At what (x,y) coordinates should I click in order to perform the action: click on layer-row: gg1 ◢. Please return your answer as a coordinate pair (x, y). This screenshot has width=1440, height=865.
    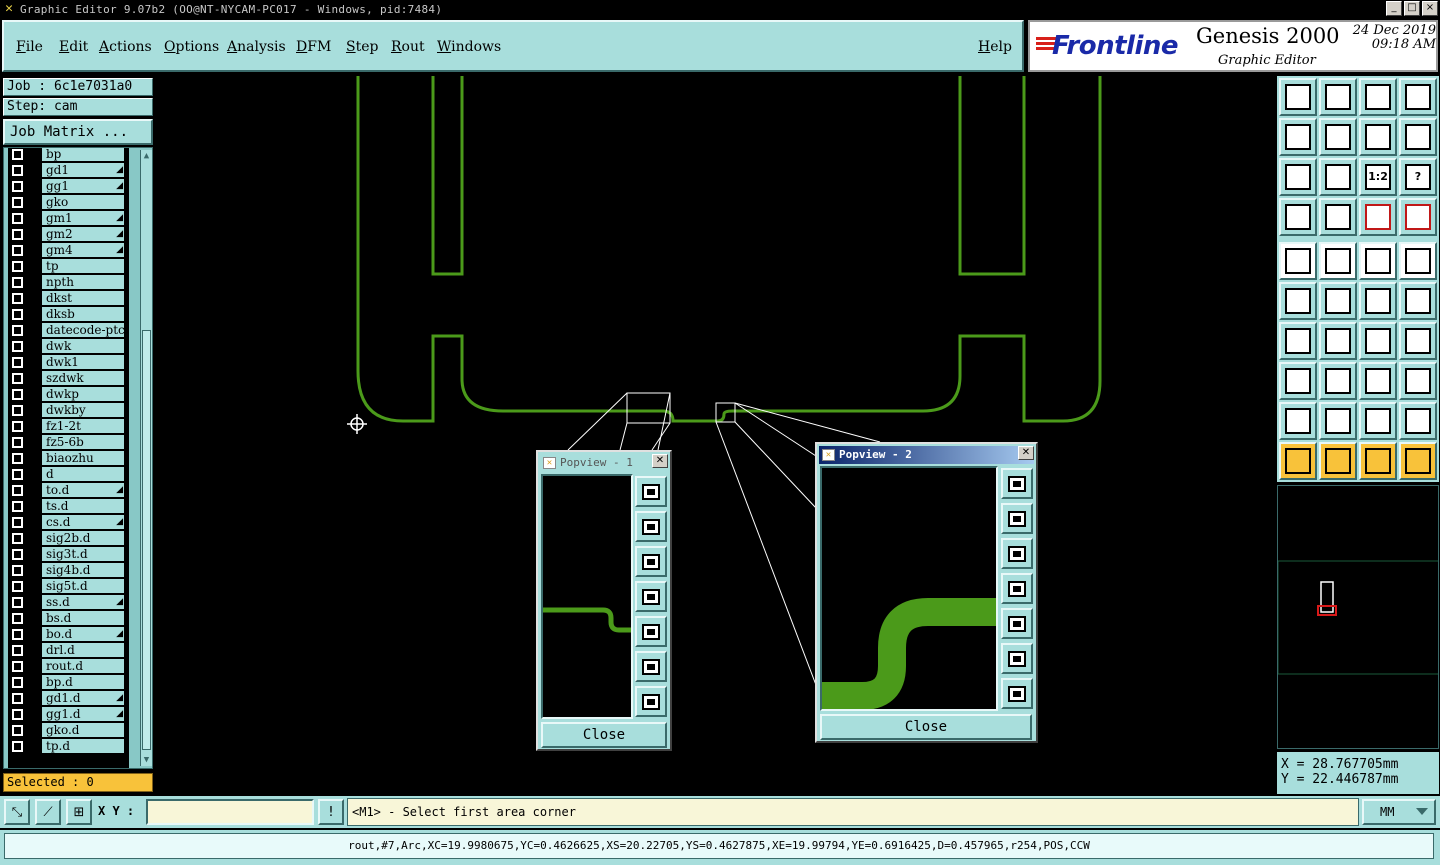
    Looking at the image, I should click on (68, 186).